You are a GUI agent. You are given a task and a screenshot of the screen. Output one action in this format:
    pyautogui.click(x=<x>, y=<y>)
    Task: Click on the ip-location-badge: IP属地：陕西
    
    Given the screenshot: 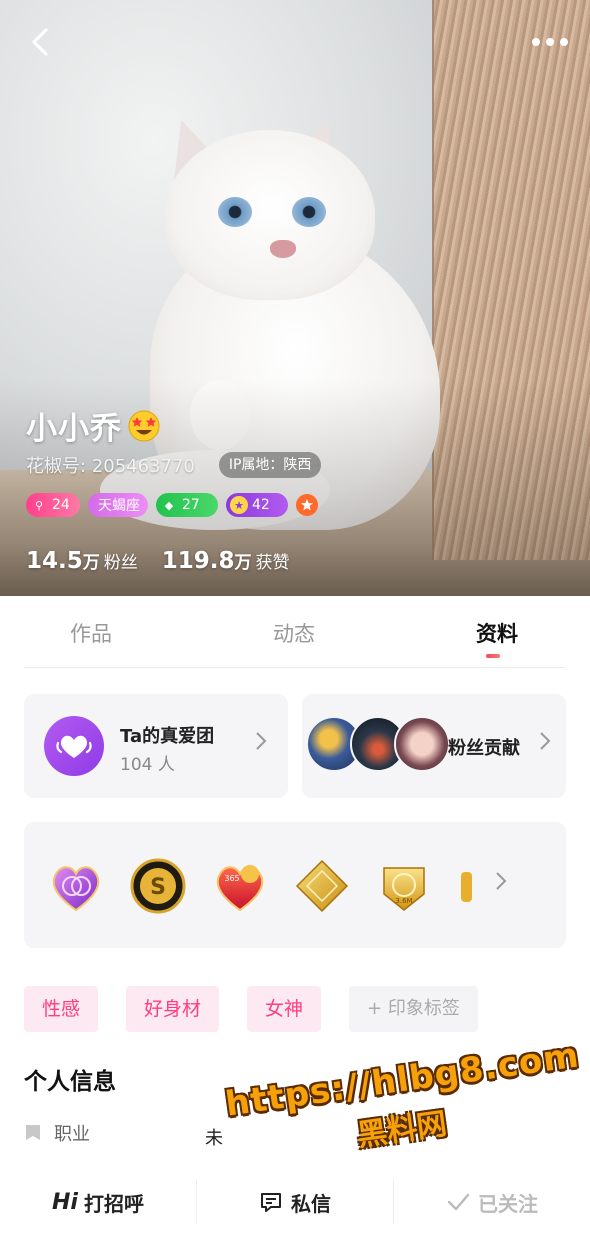 What is the action you would take?
    pyautogui.click(x=270, y=465)
    